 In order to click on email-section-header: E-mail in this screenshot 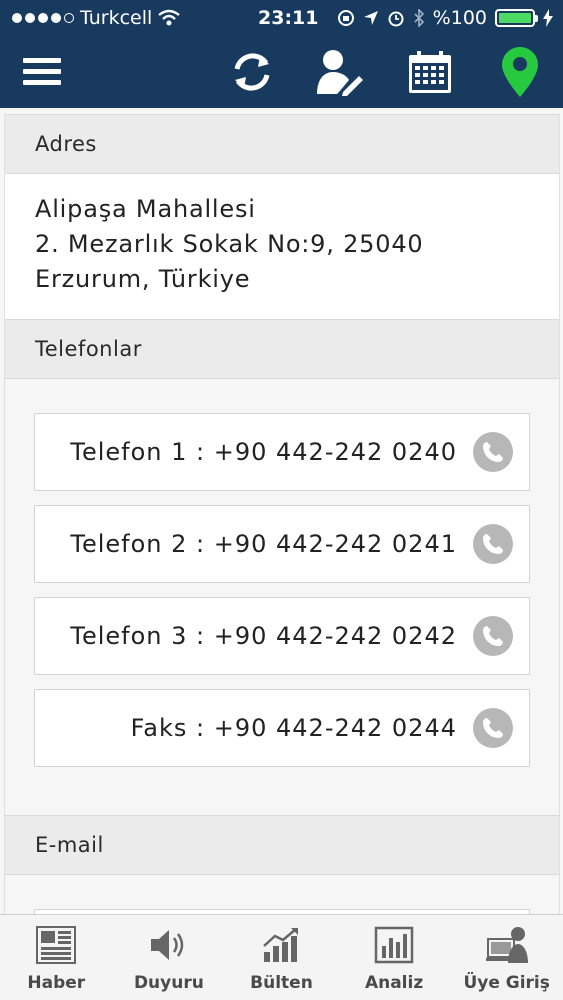, I will do `click(282, 845)`.